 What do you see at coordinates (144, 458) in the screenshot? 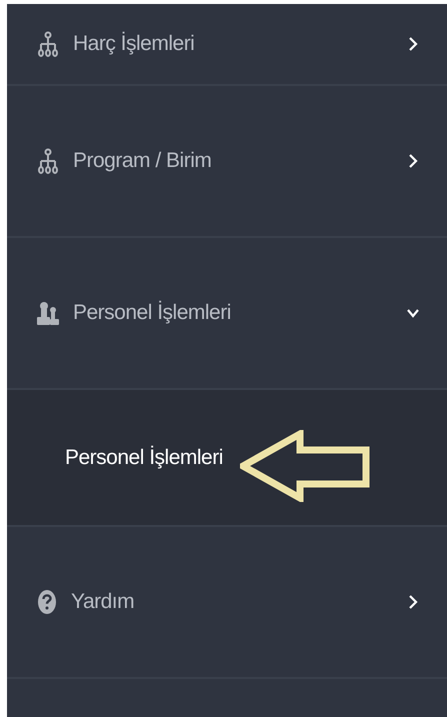
I see `submenu-link: Personel İşlemleri` at bounding box center [144, 458].